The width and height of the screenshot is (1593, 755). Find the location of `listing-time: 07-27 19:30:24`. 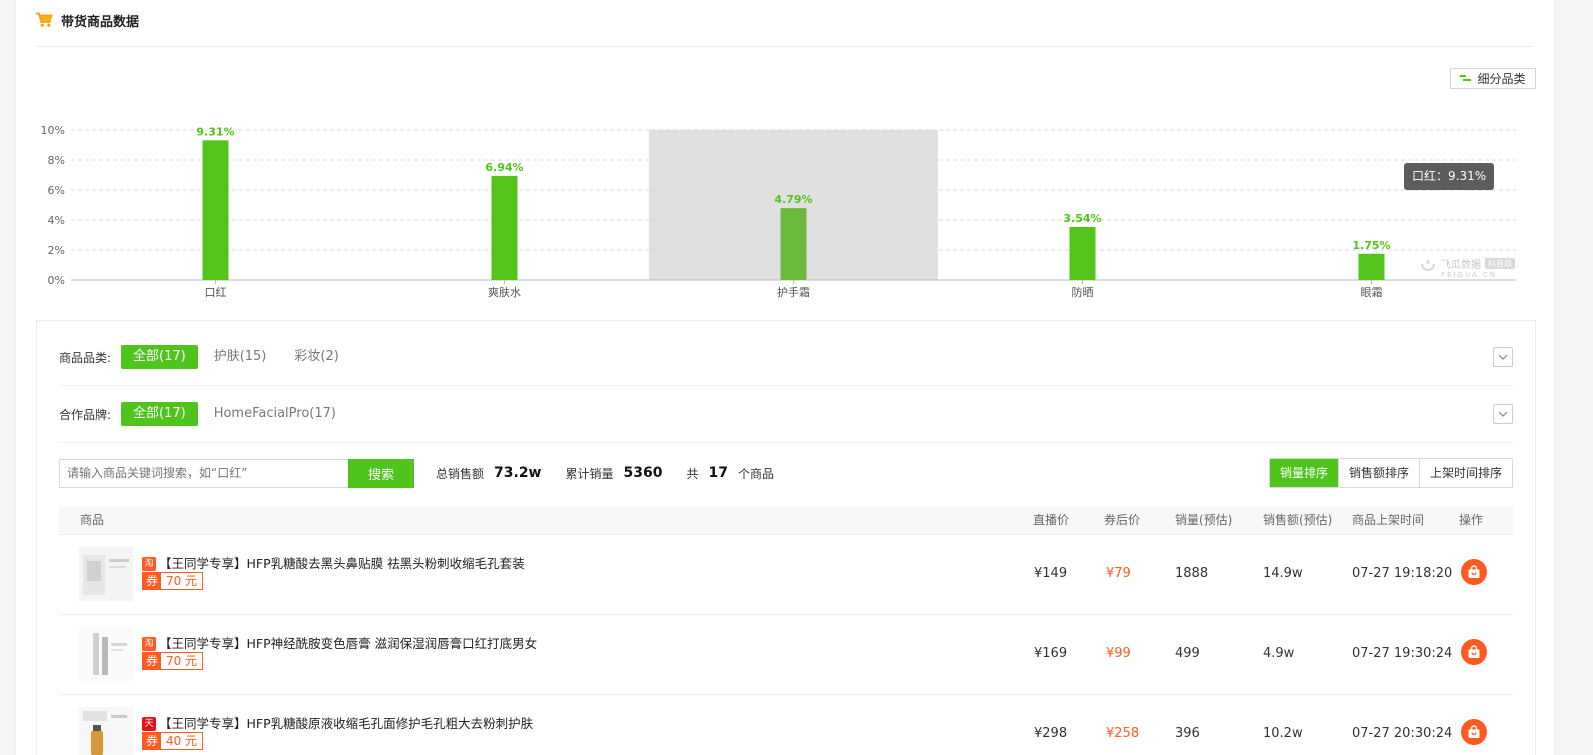

listing-time: 07-27 19:30:24 is located at coordinates (1402, 653).